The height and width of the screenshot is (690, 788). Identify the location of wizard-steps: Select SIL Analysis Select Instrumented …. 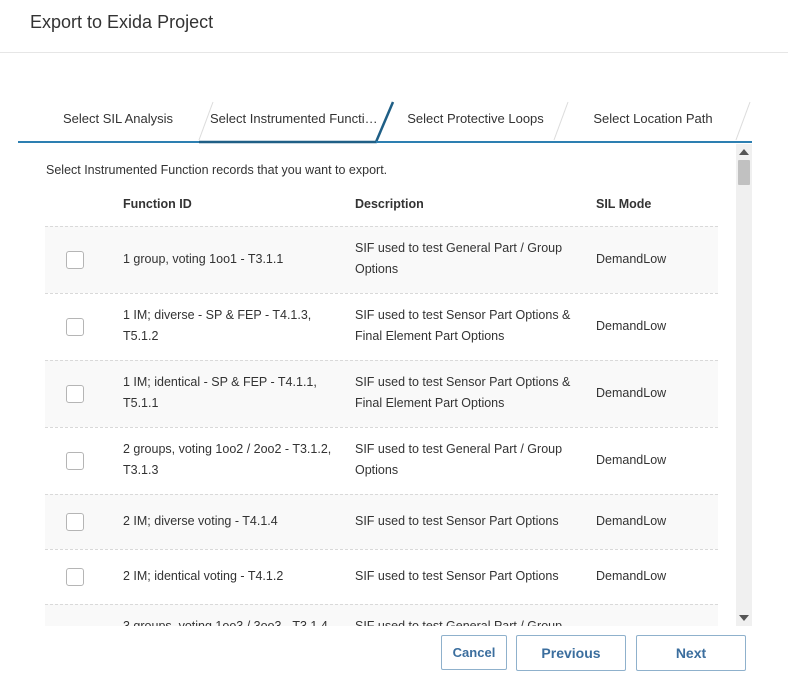
(385, 120).